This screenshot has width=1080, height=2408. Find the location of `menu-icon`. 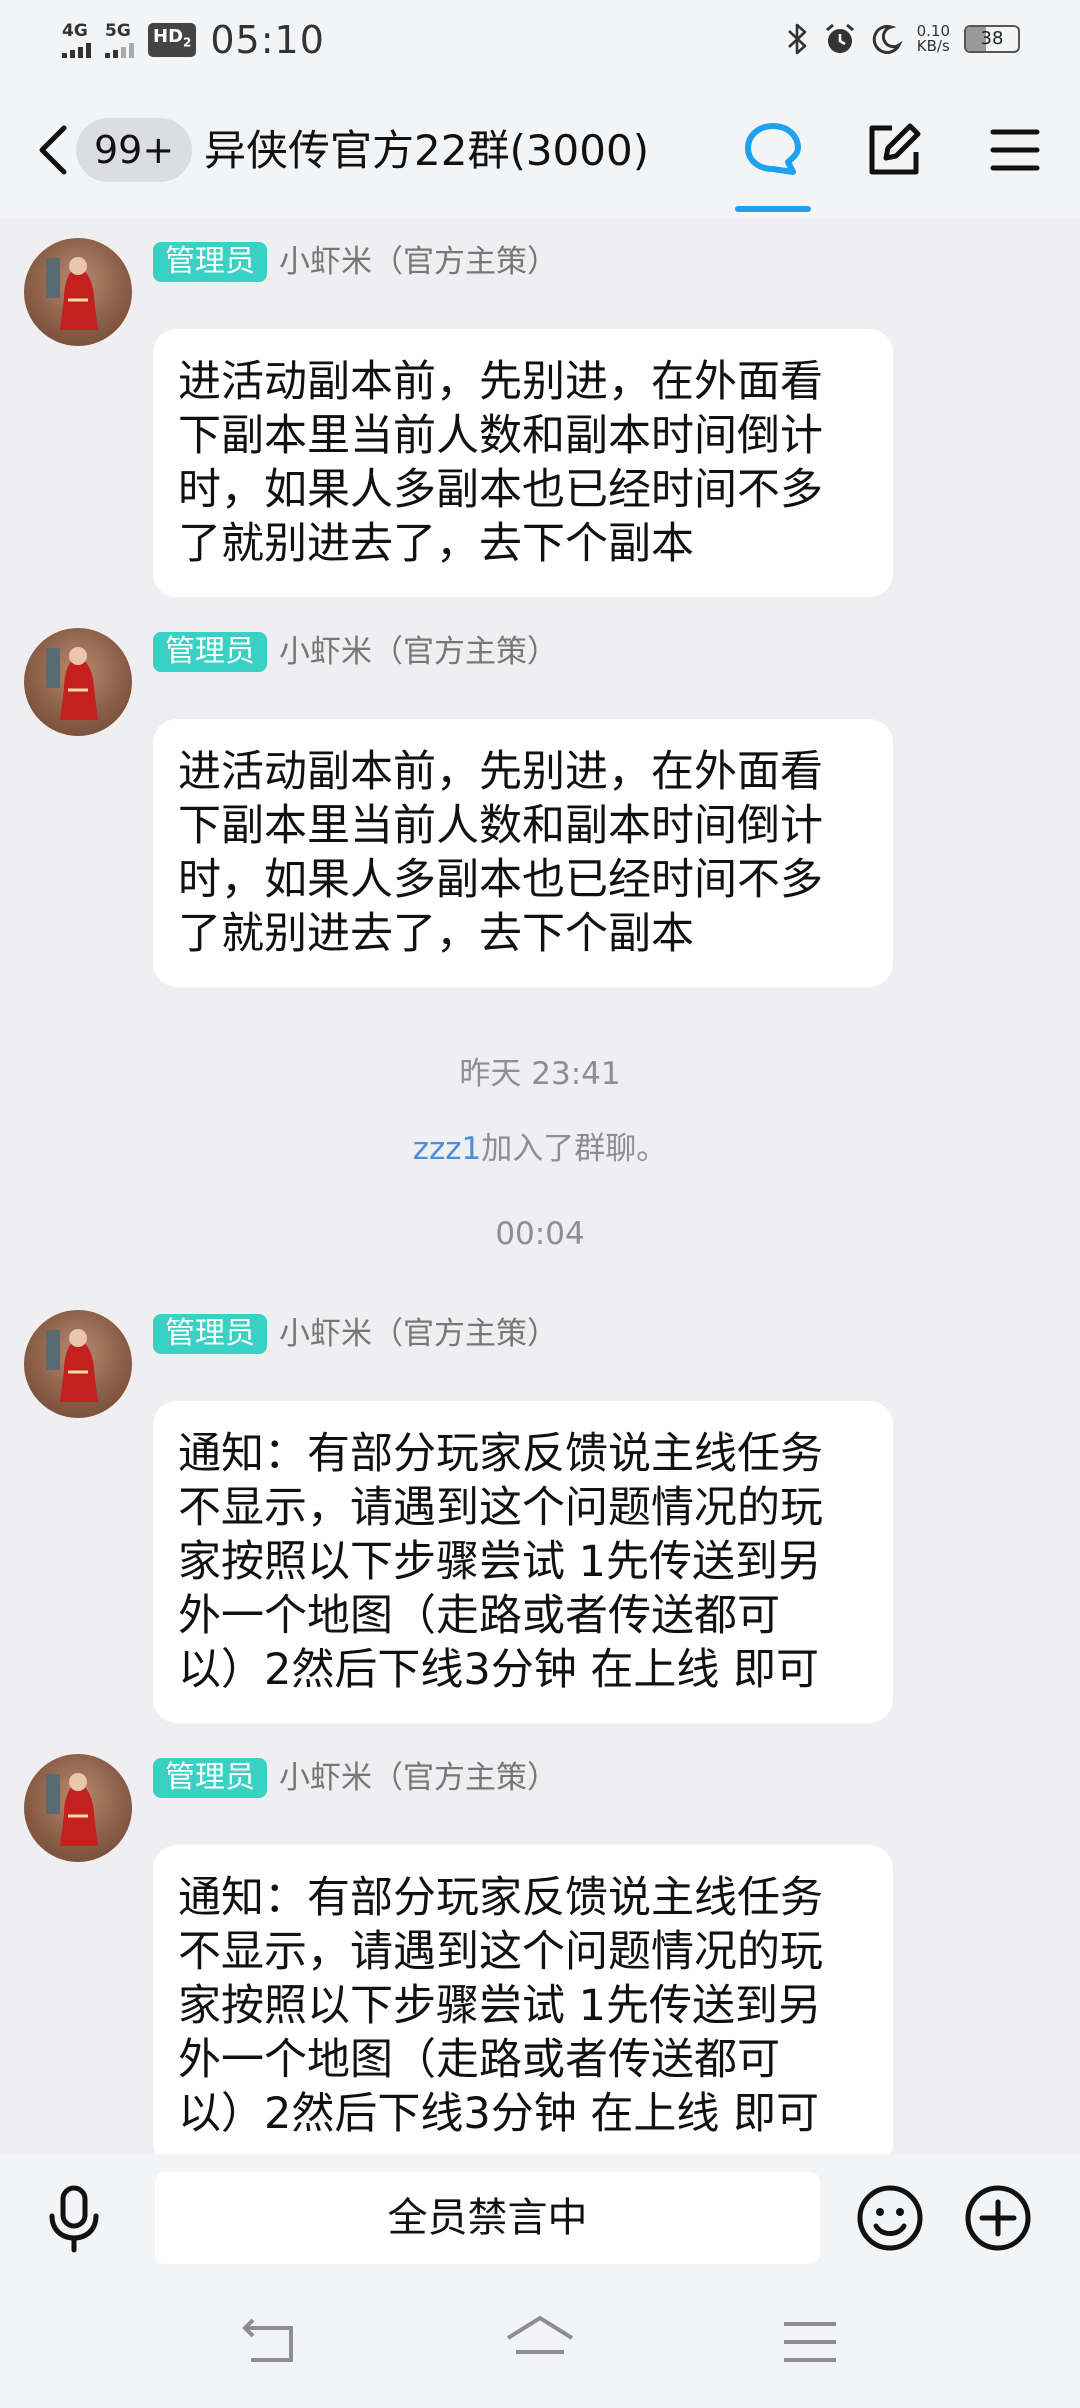

menu-icon is located at coordinates (1015, 150).